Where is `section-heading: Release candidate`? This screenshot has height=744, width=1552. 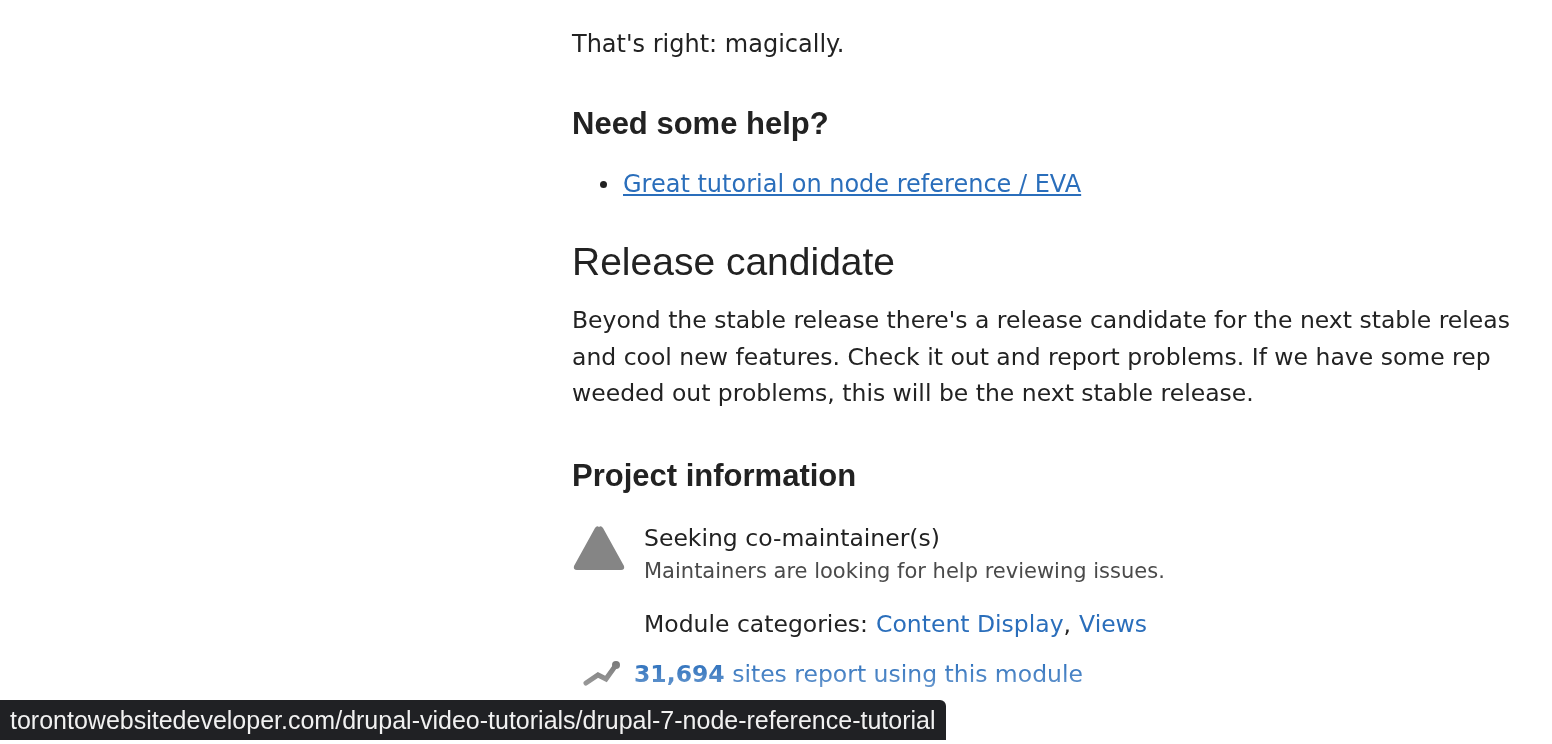
section-heading: Release candidate is located at coordinates (734, 262).